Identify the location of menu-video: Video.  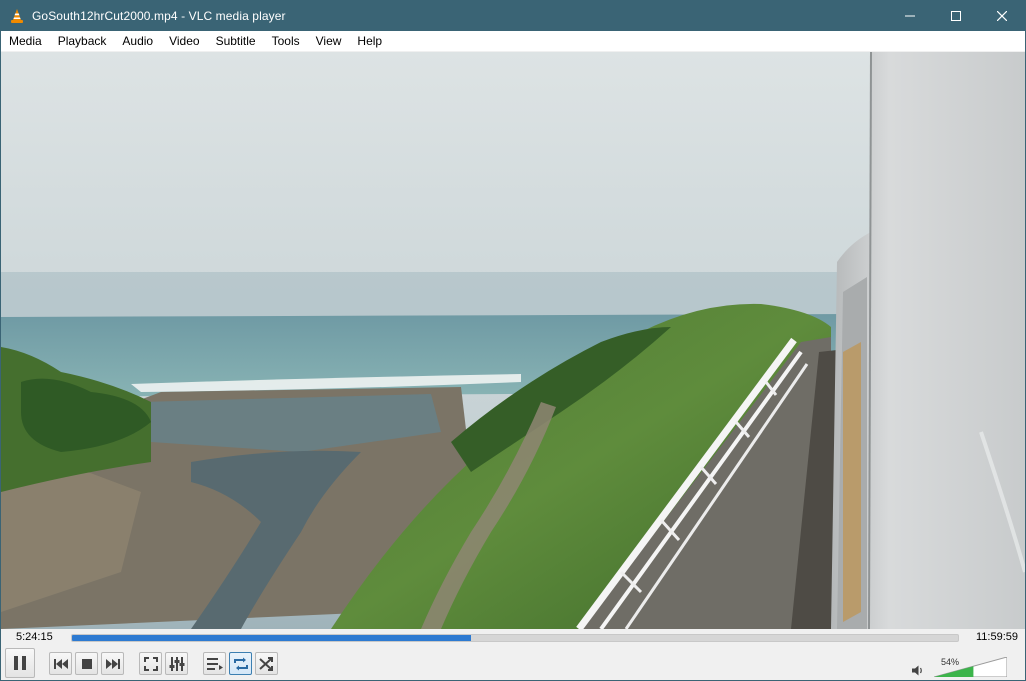
(184, 41).